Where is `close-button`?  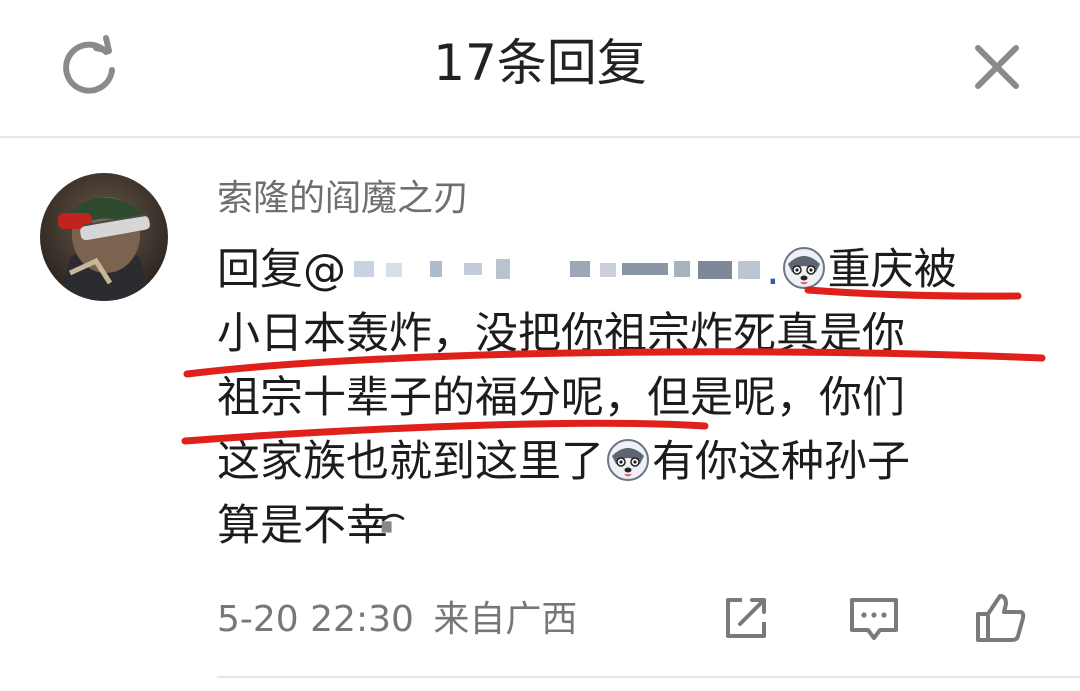 close-button is located at coordinates (997, 67).